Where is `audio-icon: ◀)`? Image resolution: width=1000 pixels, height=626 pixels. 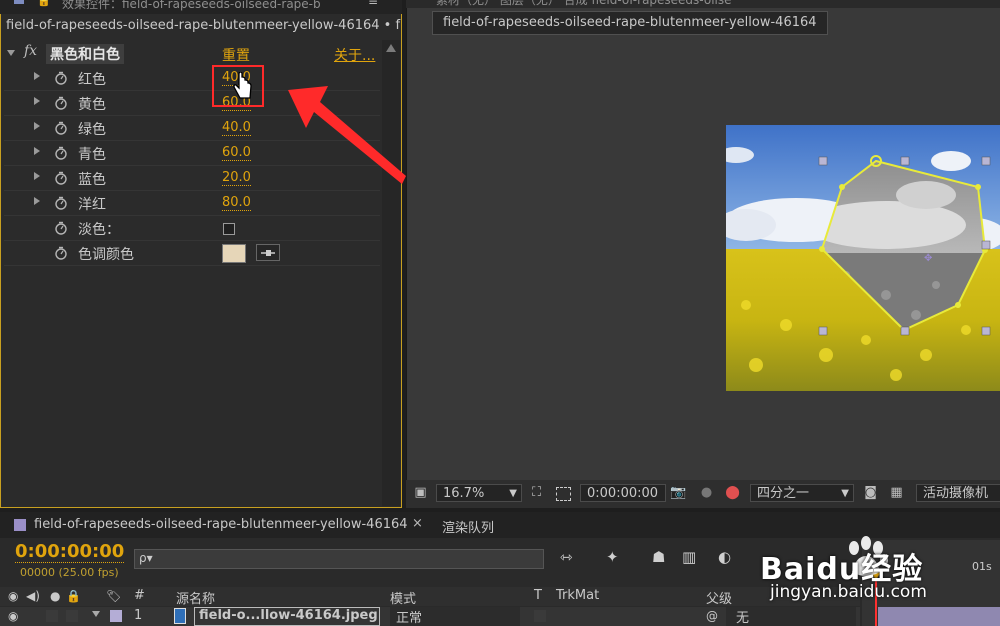 audio-icon: ◀) is located at coordinates (33, 596).